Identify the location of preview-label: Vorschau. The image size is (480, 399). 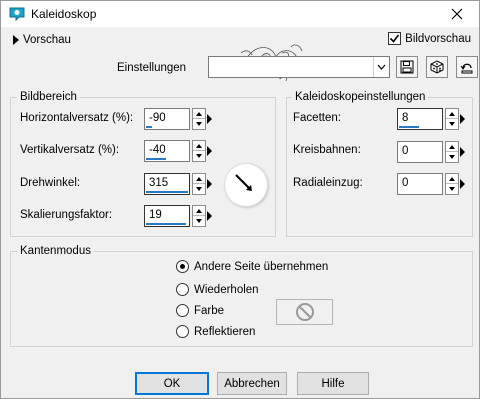
(47, 40).